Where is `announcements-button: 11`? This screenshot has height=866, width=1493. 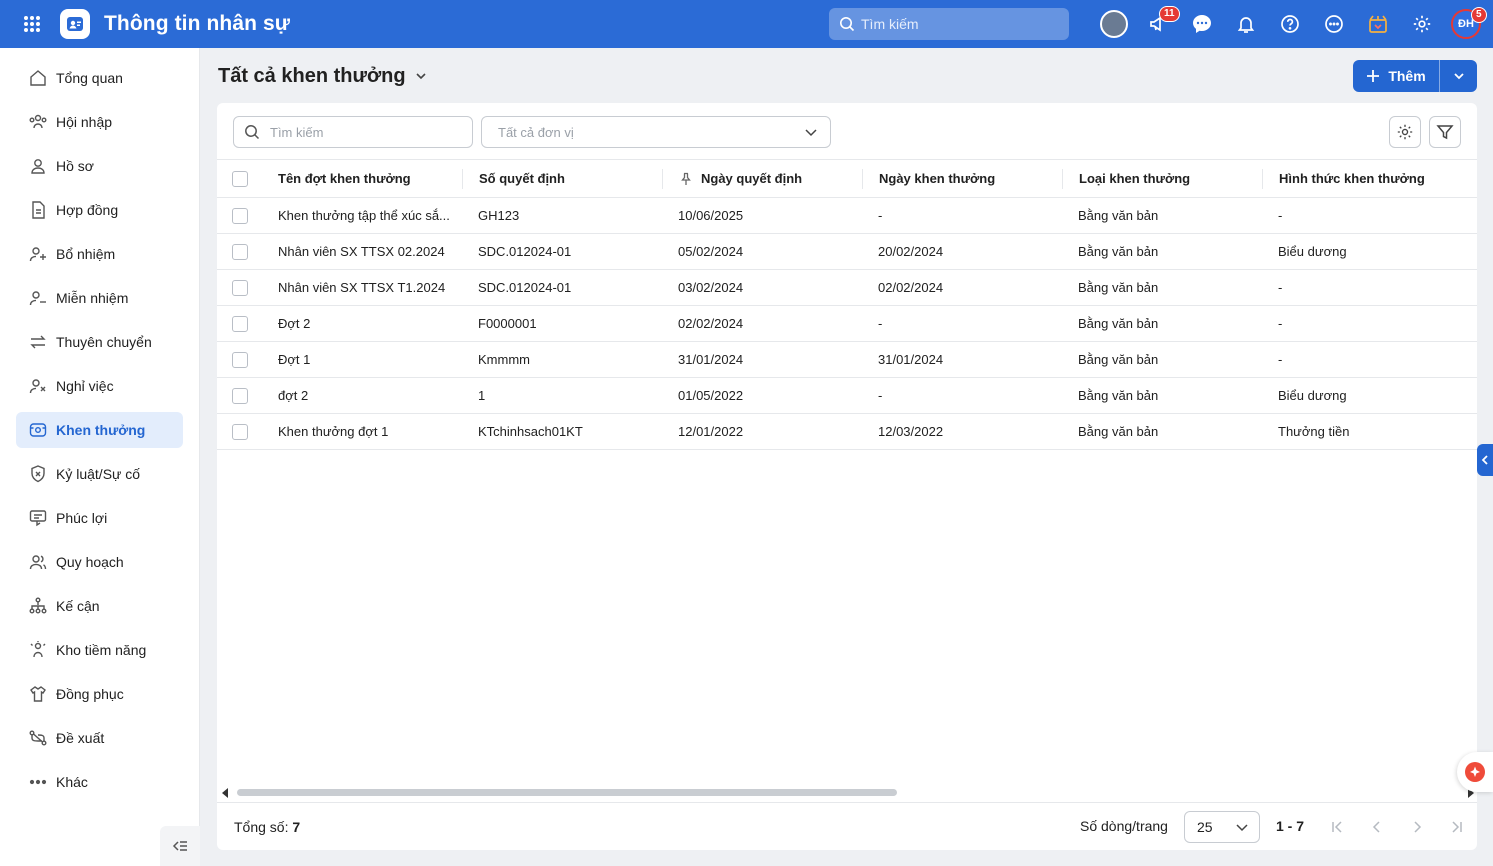 announcements-button: 11 is located at coordinates (1158, 24).